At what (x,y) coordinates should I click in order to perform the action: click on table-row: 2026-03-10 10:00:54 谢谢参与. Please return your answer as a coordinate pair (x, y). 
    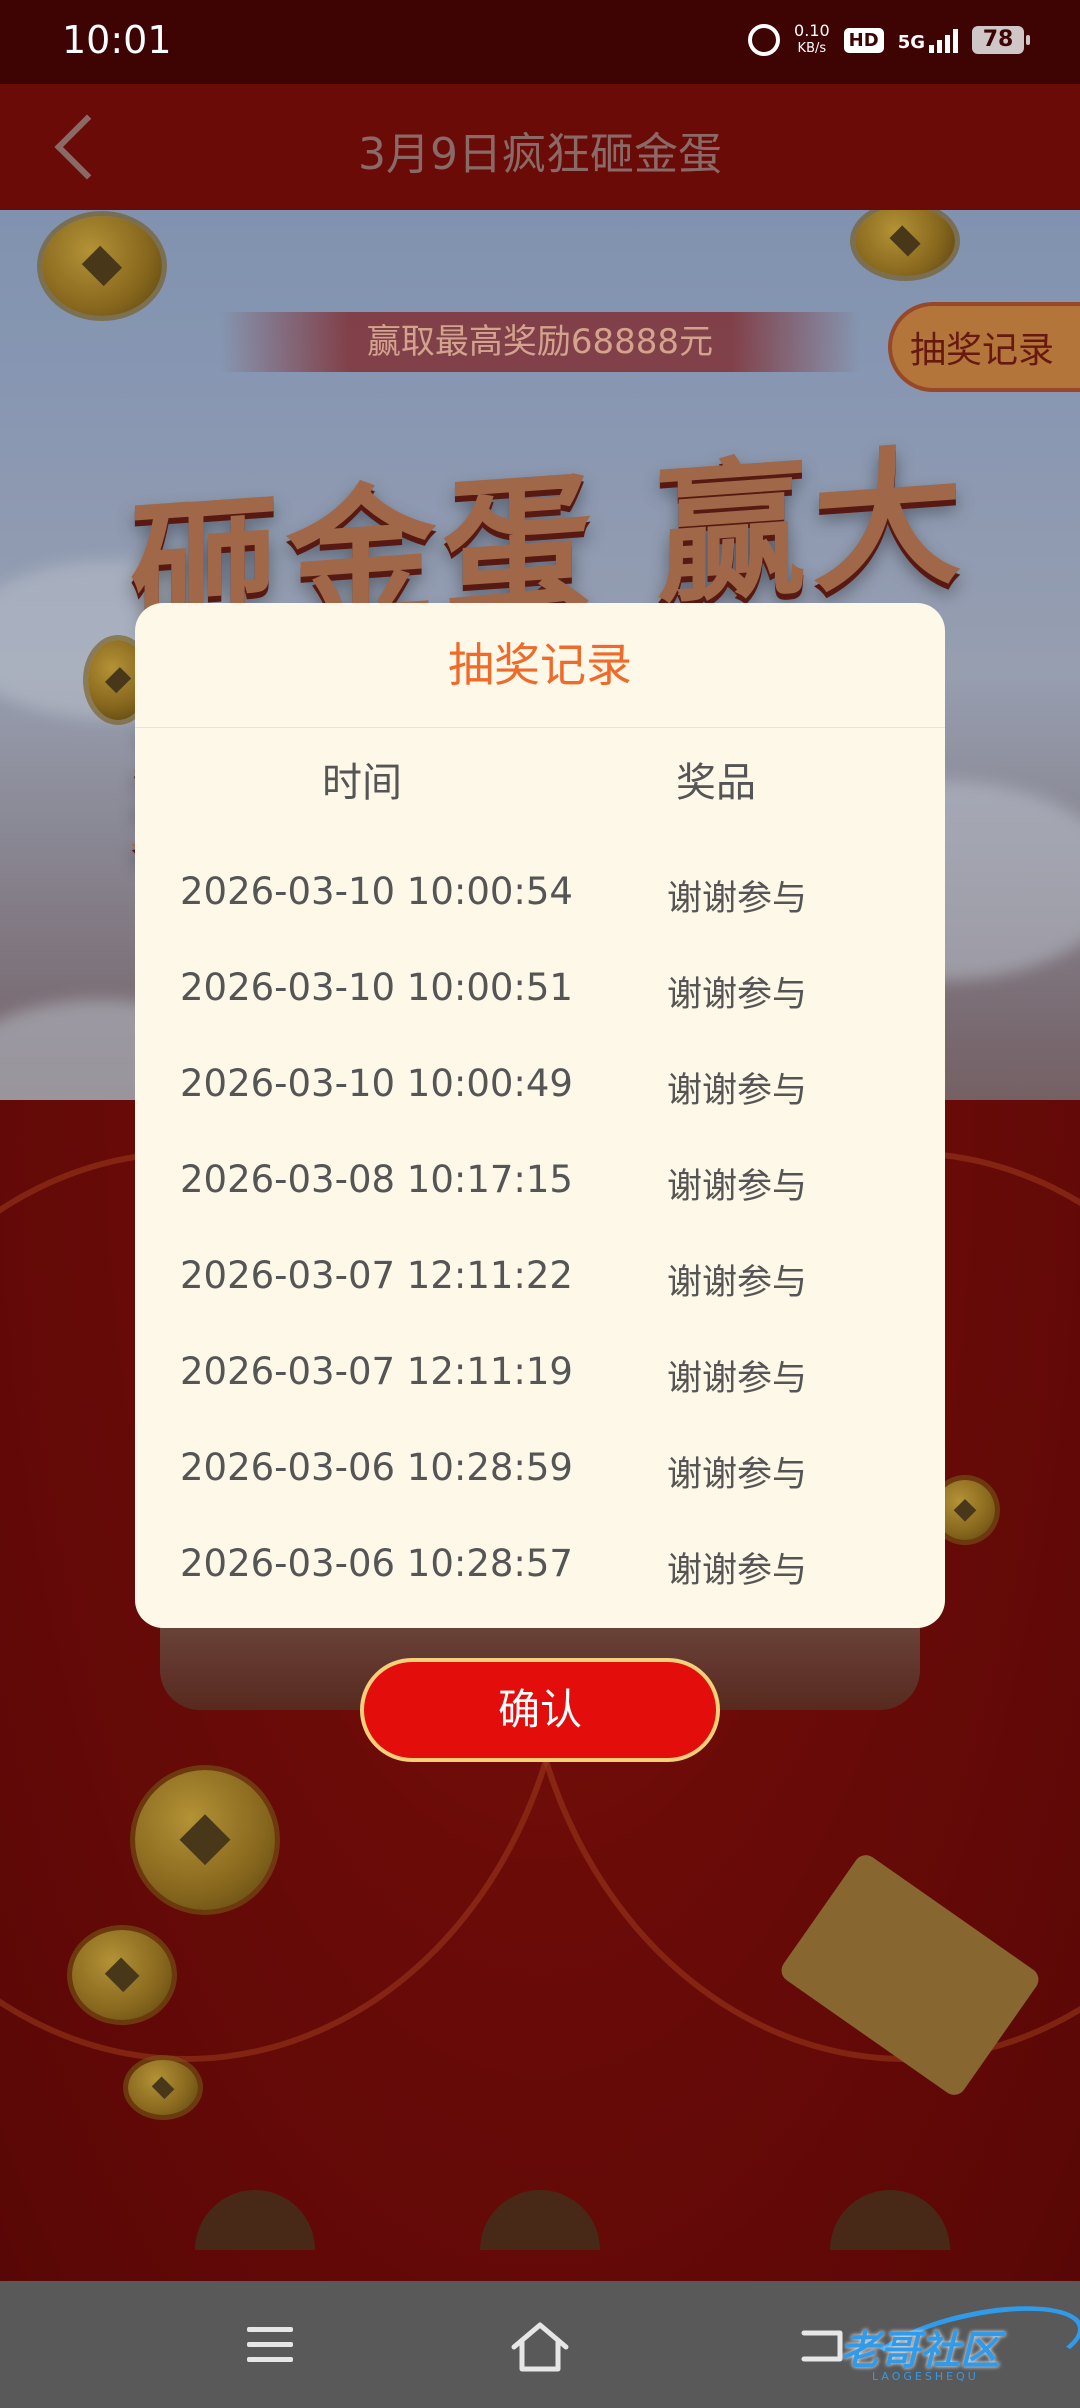
    Looking at the image, I should click on (540, 872).